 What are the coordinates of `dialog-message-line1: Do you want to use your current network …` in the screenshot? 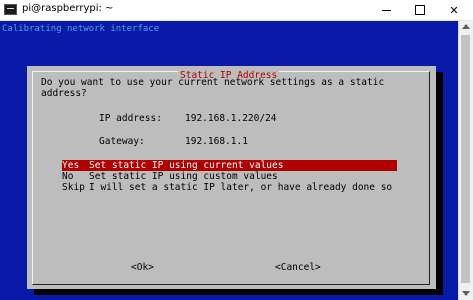 It's located at (213, 82).